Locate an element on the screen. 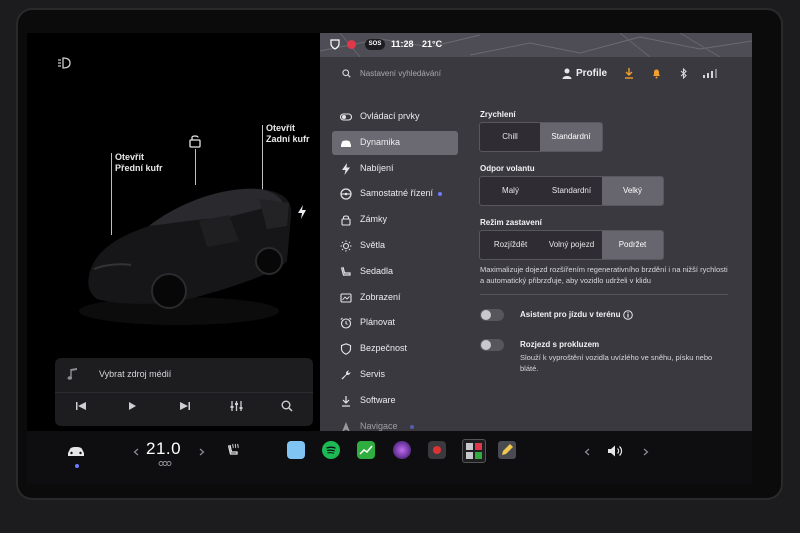 The image size is (800, 533). nav-item-controls: Ovládací prvky is located at coordinates (395, 117).